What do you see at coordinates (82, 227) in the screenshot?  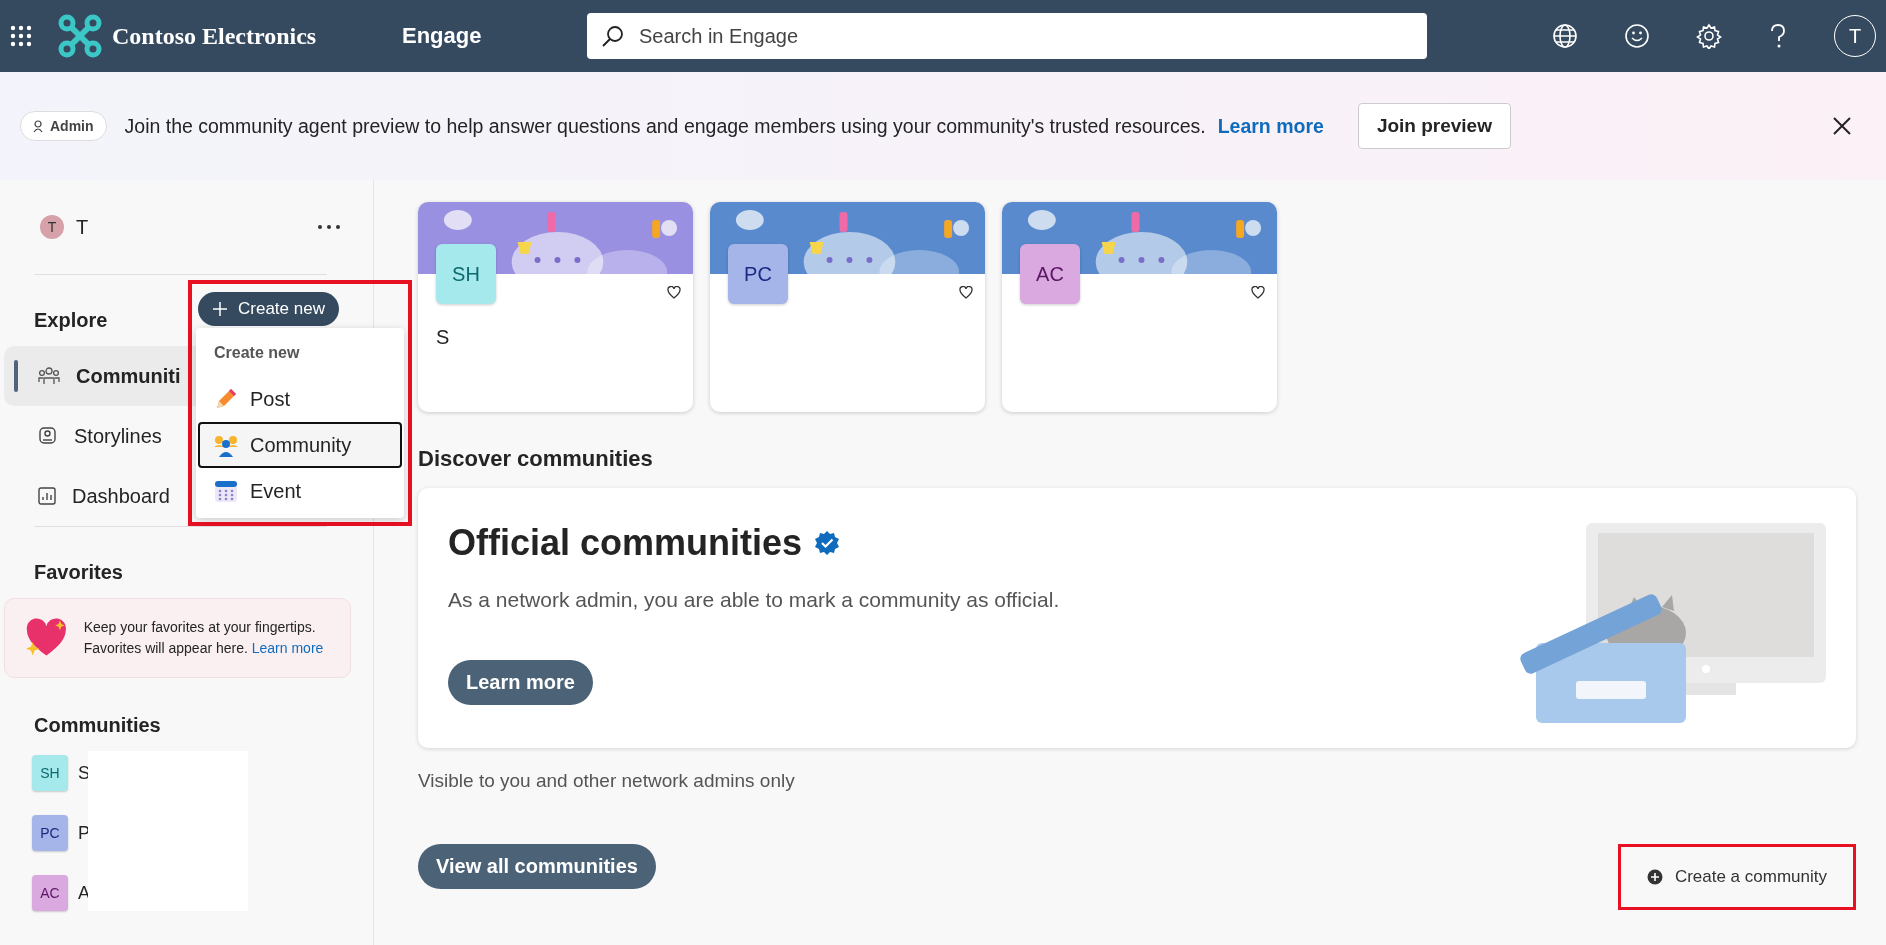 I see `user-name: T` at bounding box center [82, 227].